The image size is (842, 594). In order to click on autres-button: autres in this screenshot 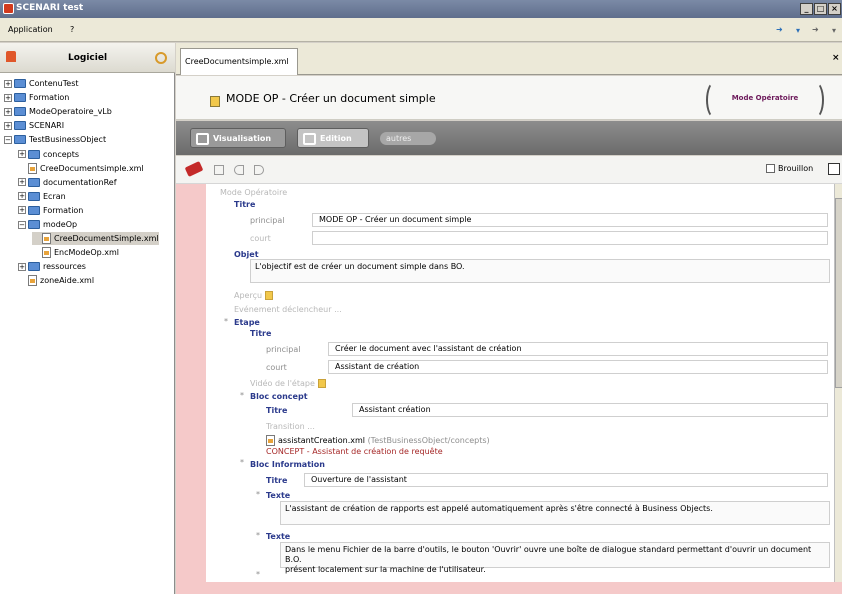, I will do `click(408, 138)`.